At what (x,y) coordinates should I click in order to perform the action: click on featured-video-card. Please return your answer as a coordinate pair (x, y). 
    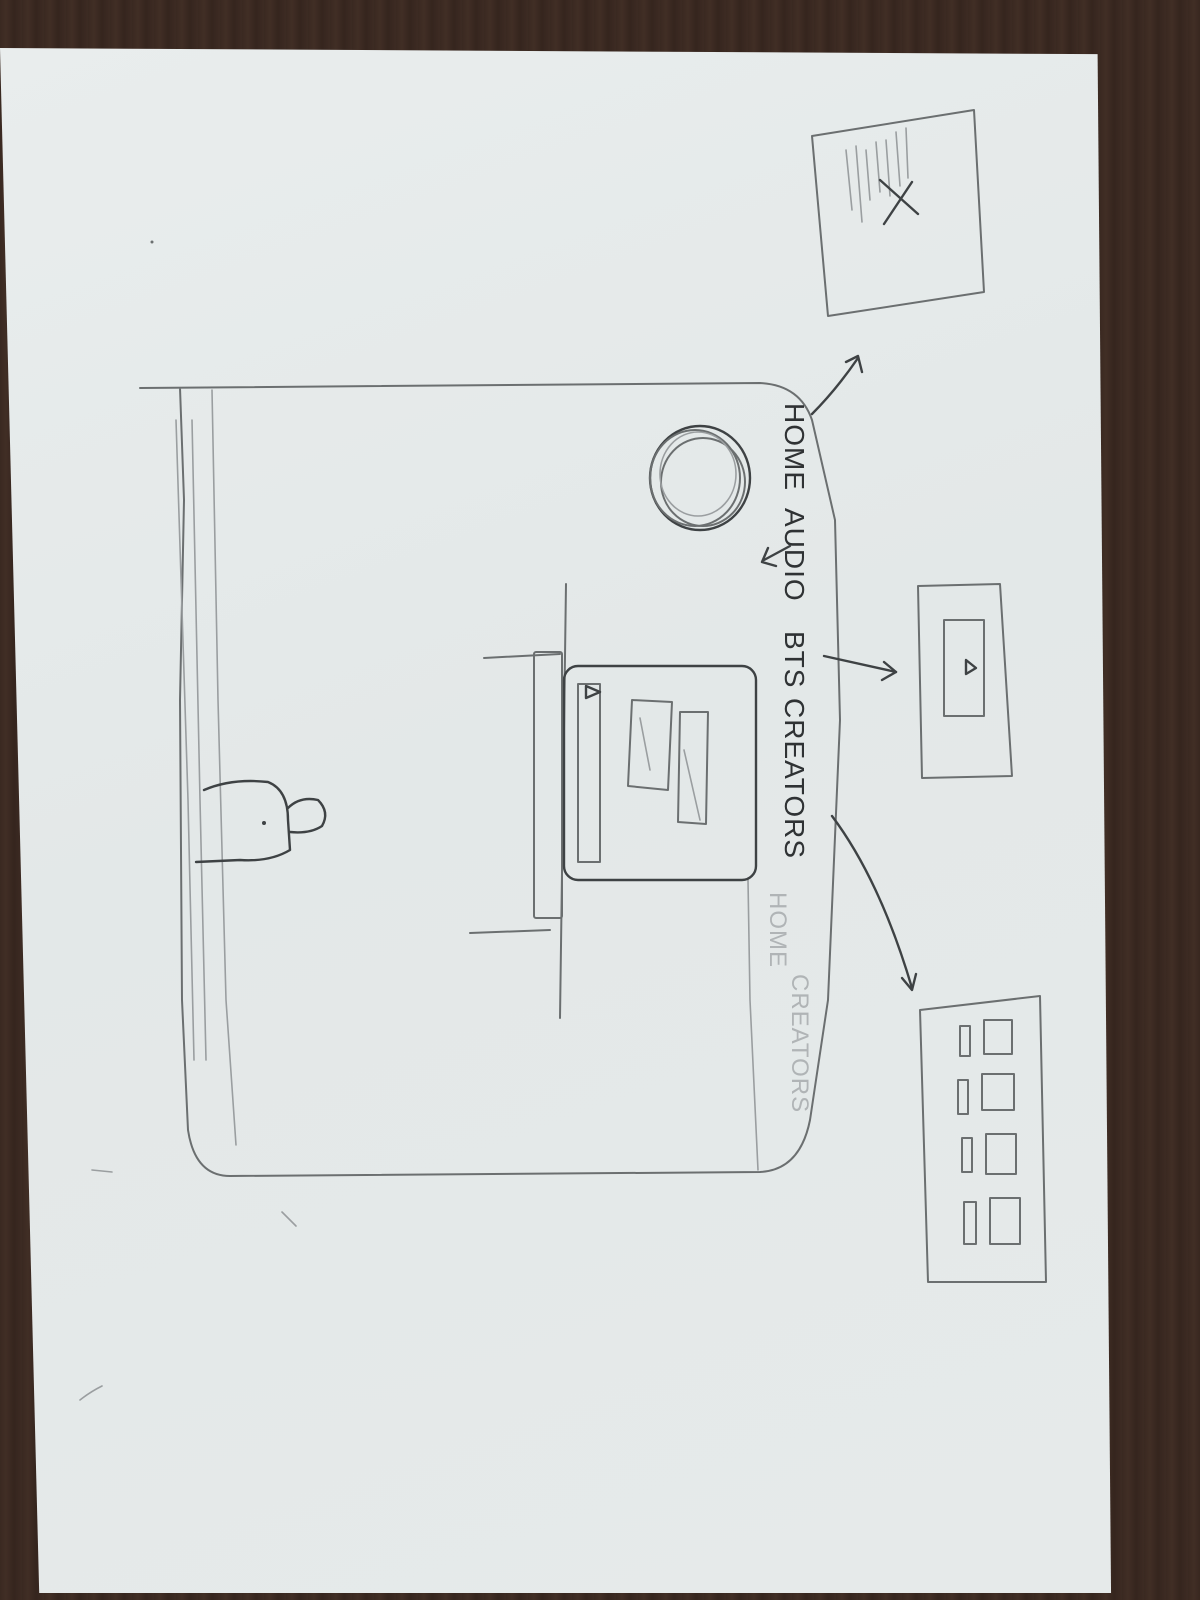
    Looking at the image, I should click on (613, 801).